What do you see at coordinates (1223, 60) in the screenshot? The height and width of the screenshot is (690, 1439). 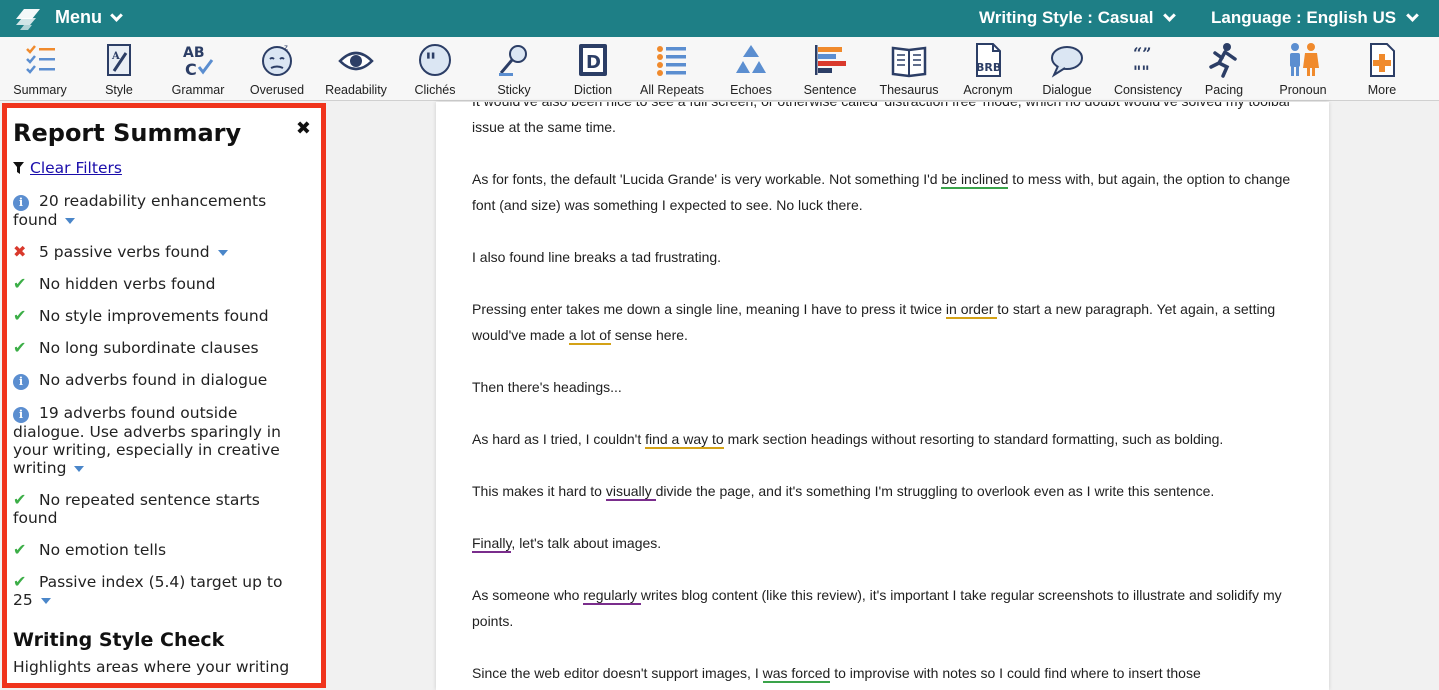 I see `running-icon` at bounding box center [1223, 60].